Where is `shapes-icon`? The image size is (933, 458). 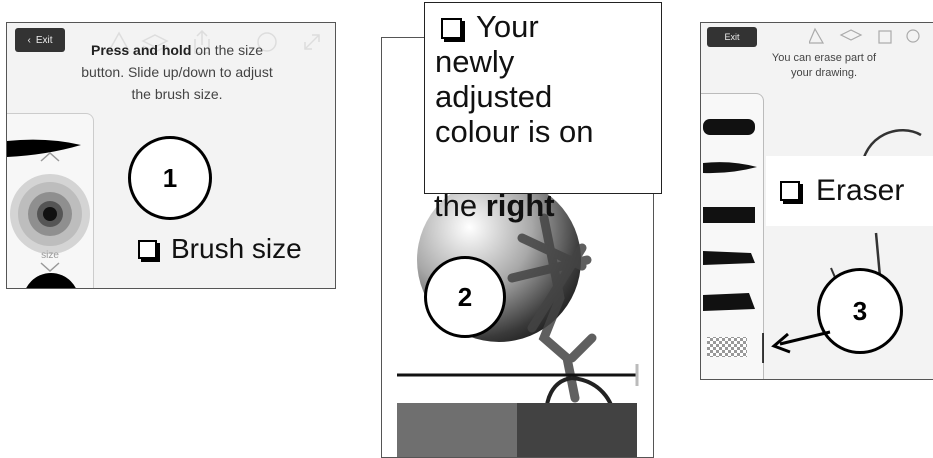
shapes-icon is located at coordinates (817, 35).